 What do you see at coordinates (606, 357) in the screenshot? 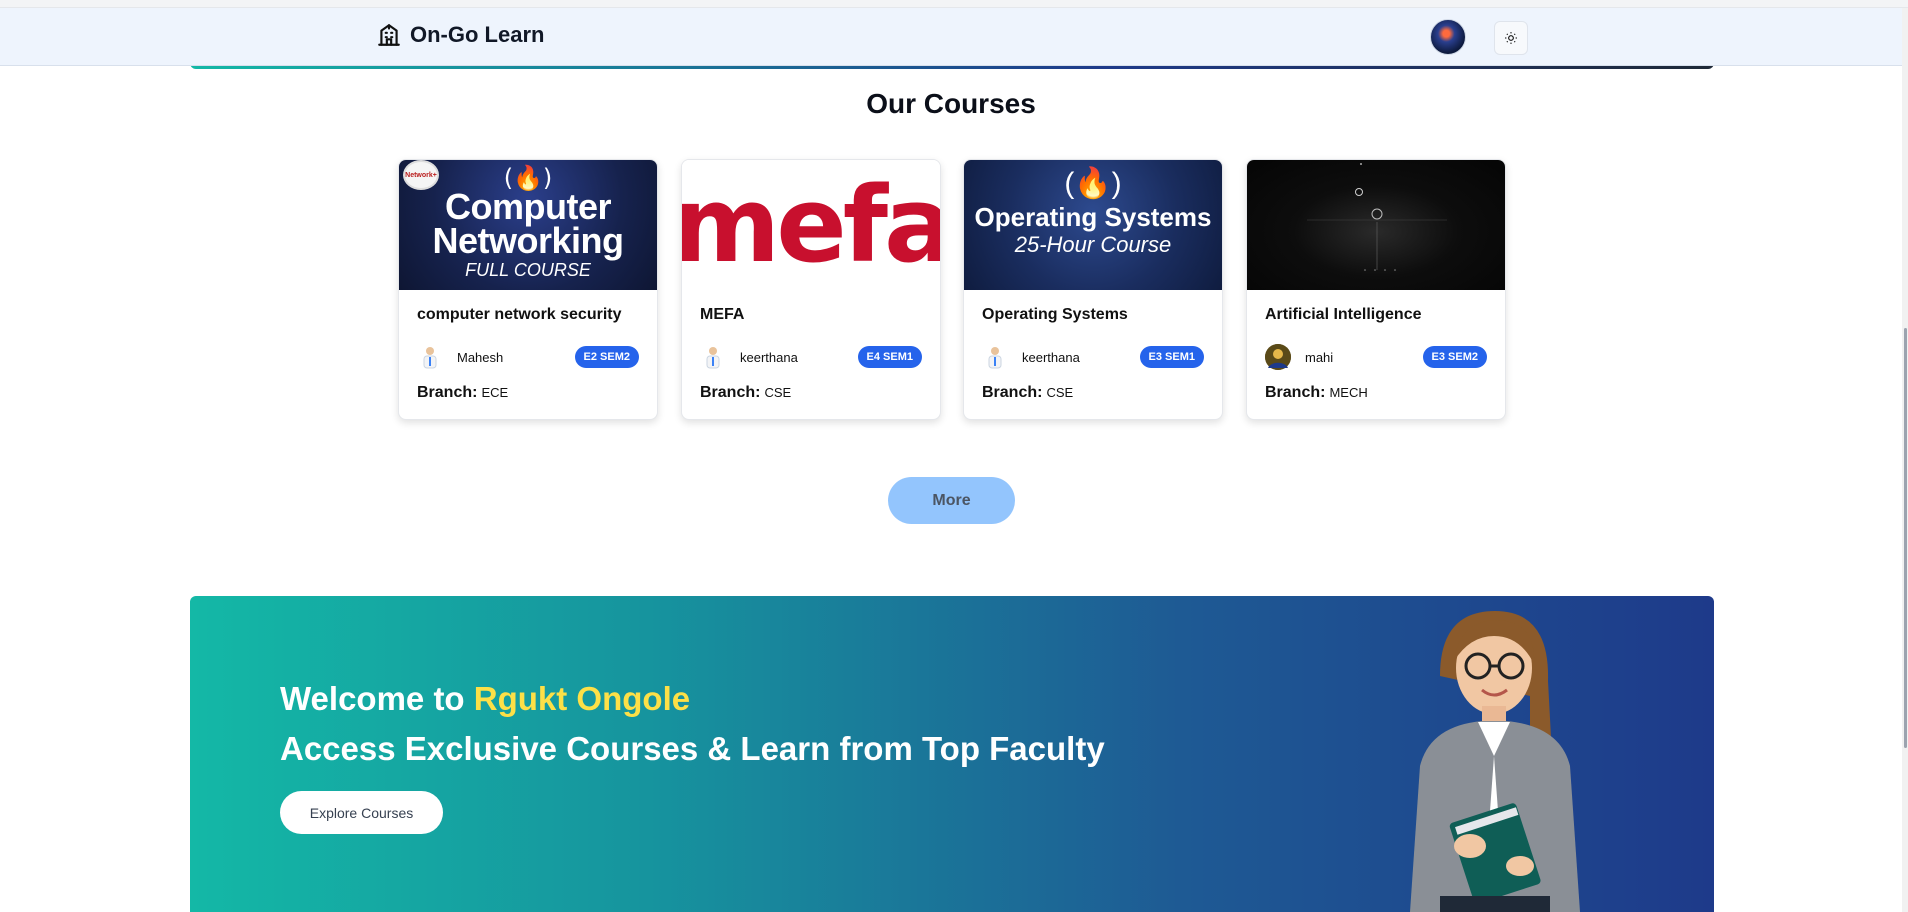
I see `year-sem-badge: E2 SEM2` at bounding box center [606, 357].